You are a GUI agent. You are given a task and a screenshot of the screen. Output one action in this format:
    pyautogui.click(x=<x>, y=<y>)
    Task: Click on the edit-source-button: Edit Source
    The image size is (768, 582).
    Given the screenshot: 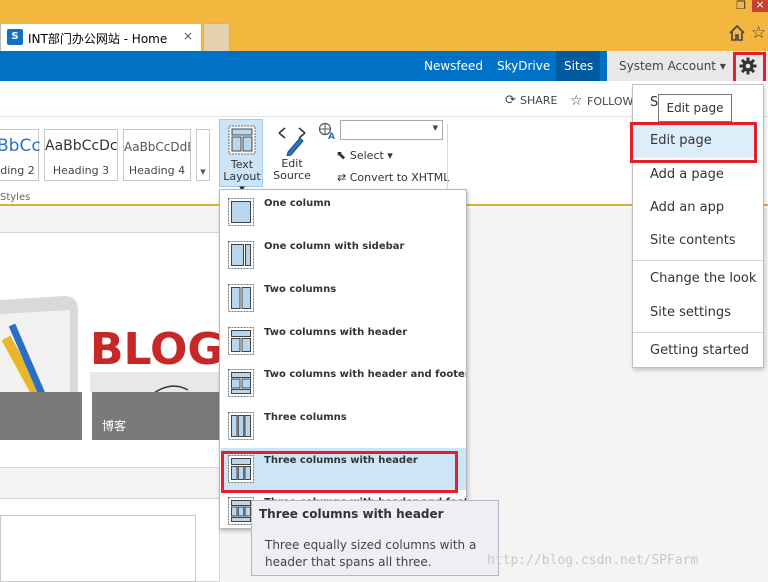 What is the action you would take?
    pyautogui.click(x=292, y=170)
    